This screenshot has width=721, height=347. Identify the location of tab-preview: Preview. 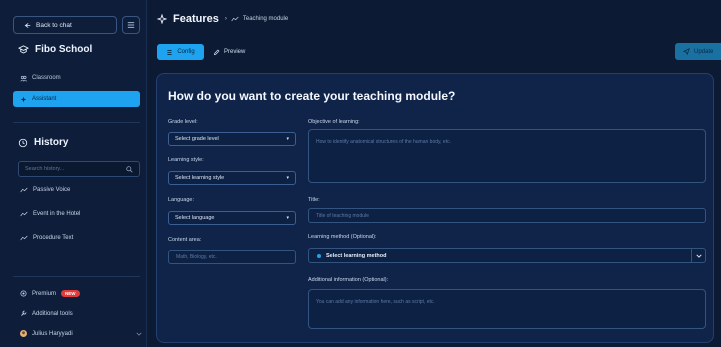
(229, 52).